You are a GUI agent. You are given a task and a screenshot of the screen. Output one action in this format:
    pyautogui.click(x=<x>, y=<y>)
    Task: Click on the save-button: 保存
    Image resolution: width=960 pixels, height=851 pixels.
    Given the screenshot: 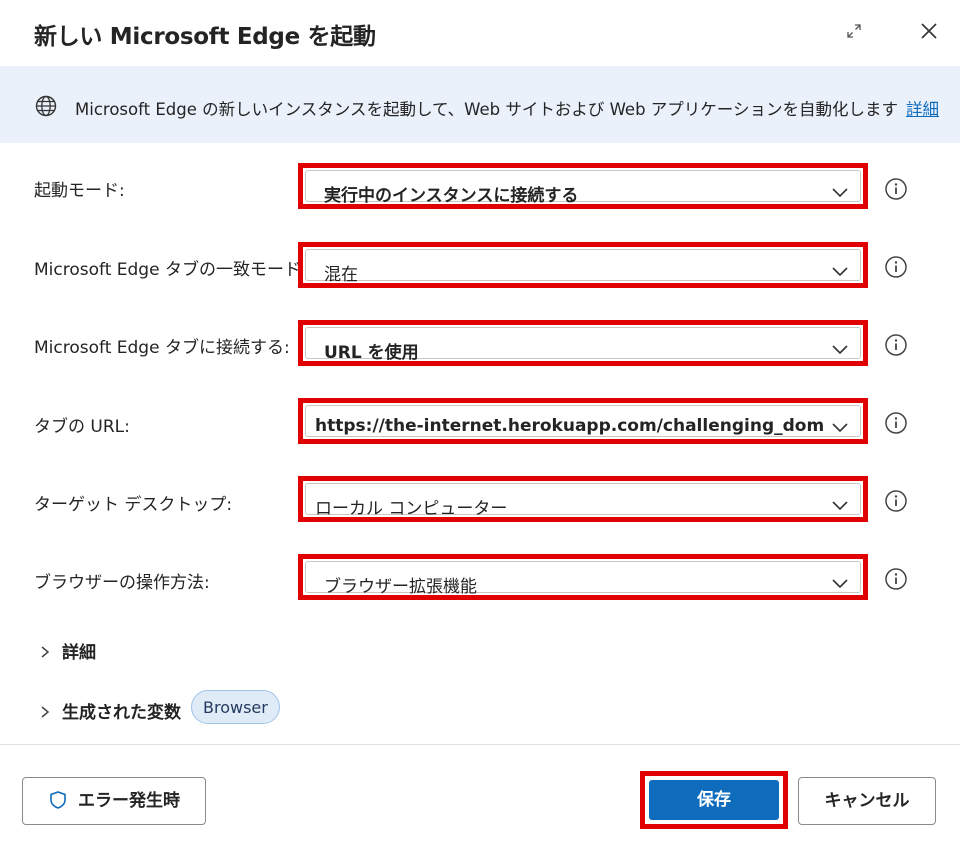 What is the action you would take?
    pyautogui.click(x=714, y=800)
    